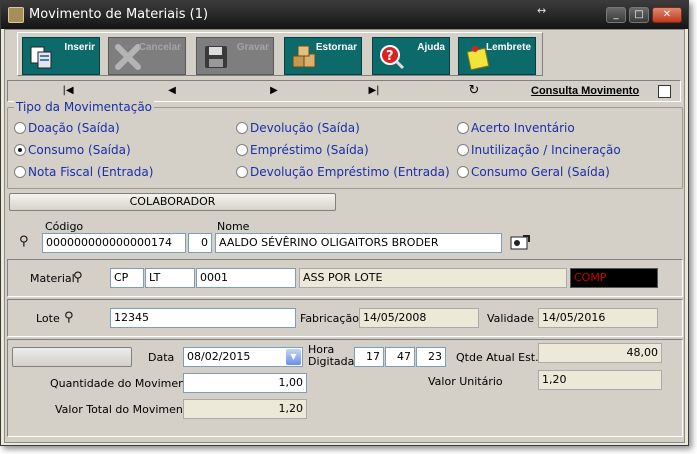 The height and width of the screenshot is (454, 697). I want to click on digitada-label: Digitada, so click(331, 361).